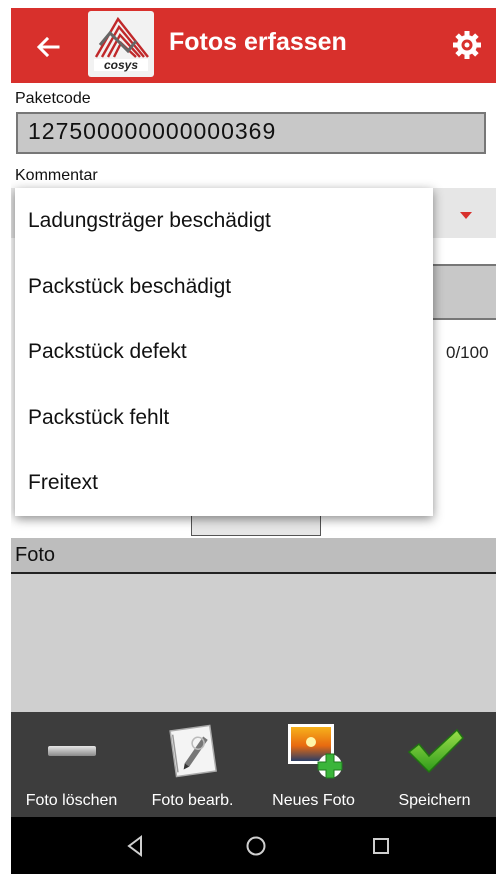  Describe the element at coordinates (56, 175) in the screenshot. I see `kommentar-label: Kommentar` at that location.